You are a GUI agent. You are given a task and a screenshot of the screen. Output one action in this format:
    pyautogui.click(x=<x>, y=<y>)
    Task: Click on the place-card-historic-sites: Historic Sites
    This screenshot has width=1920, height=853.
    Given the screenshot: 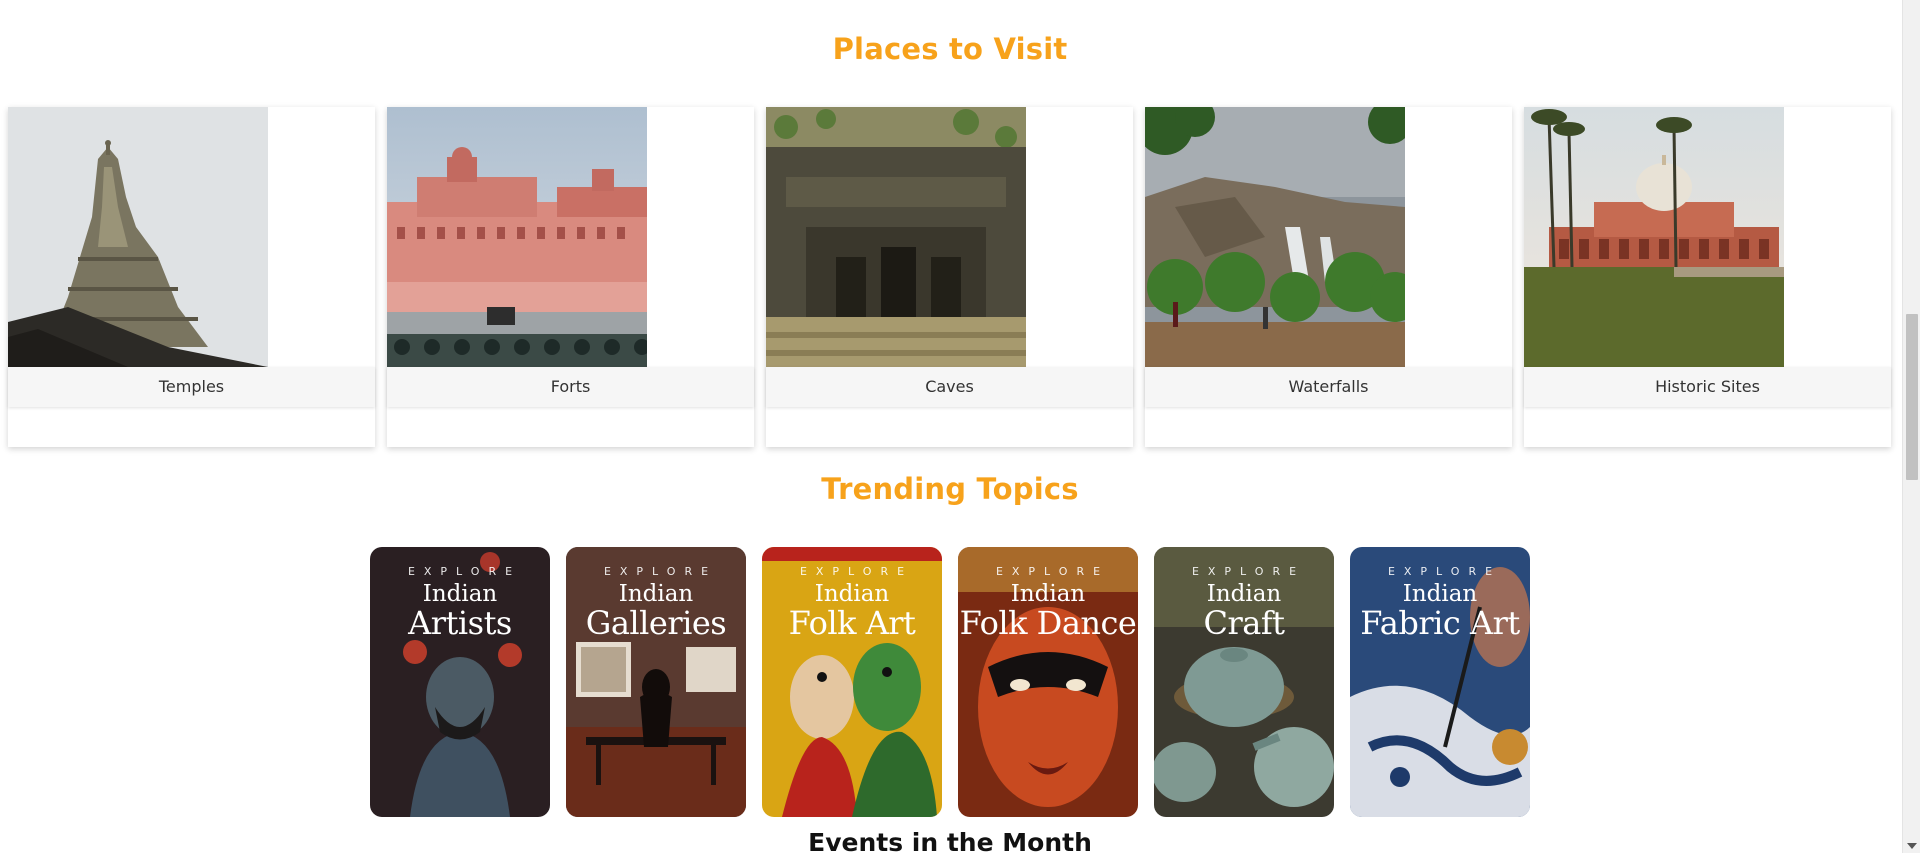 What is the action you would take?
    pyautogui.click(x=1707, y=277)
    